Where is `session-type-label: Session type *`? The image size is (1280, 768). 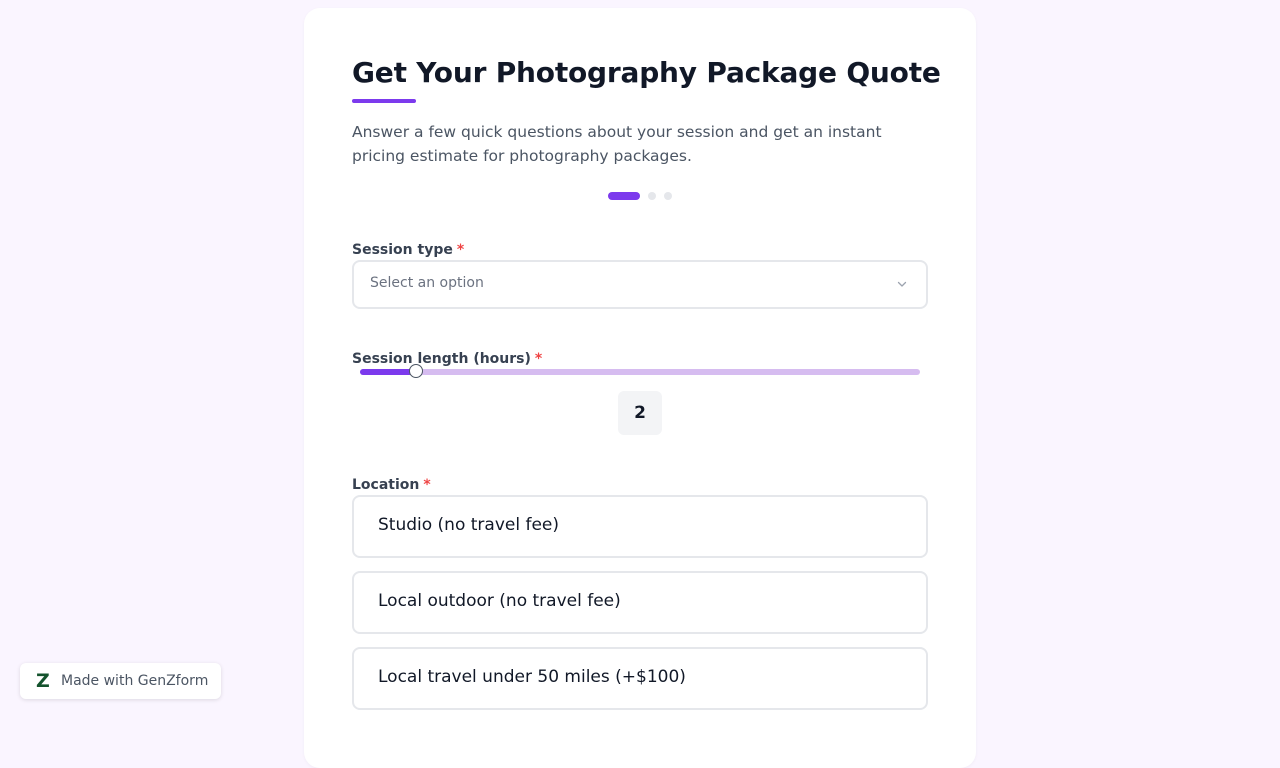 session-type-label: Session type * is located at coordinates (408, 250).